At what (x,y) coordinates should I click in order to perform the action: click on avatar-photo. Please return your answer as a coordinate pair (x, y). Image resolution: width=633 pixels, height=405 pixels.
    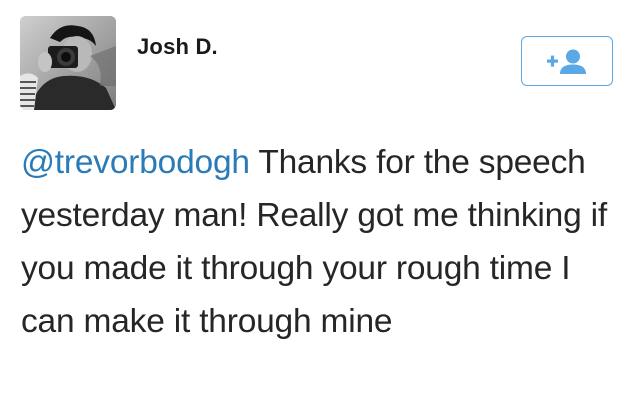
    Looking at the image, I should click on (68, 63).